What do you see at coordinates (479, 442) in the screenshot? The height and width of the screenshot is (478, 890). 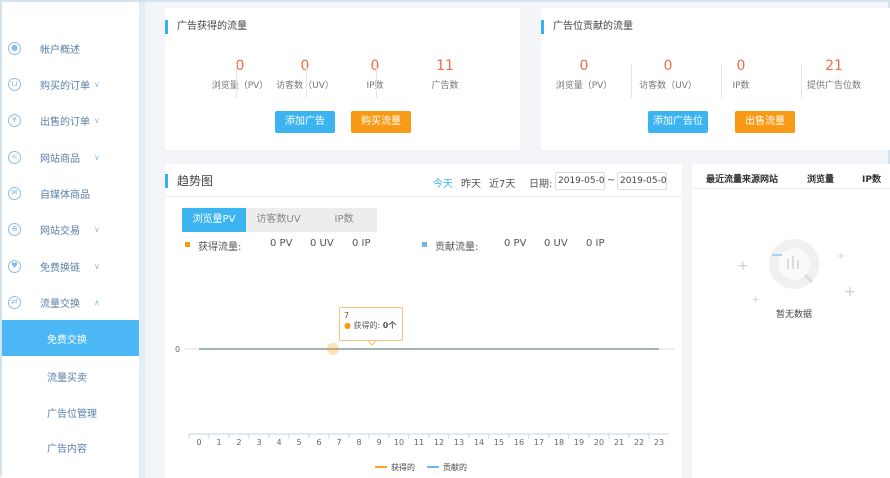 I see `x-tick-label: 14` at bounding box center [479, 442].